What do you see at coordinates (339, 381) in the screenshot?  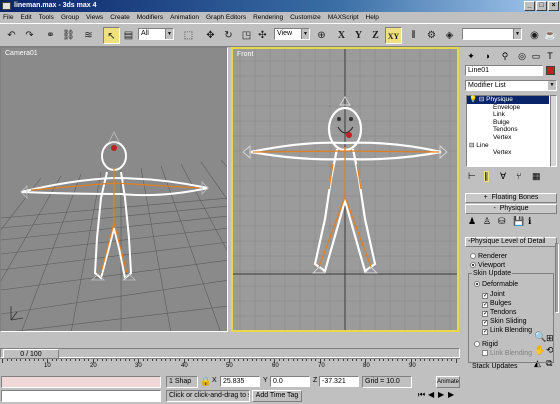 I see `z-coordinate-field: -37.321` at bounding box center [339, 381].